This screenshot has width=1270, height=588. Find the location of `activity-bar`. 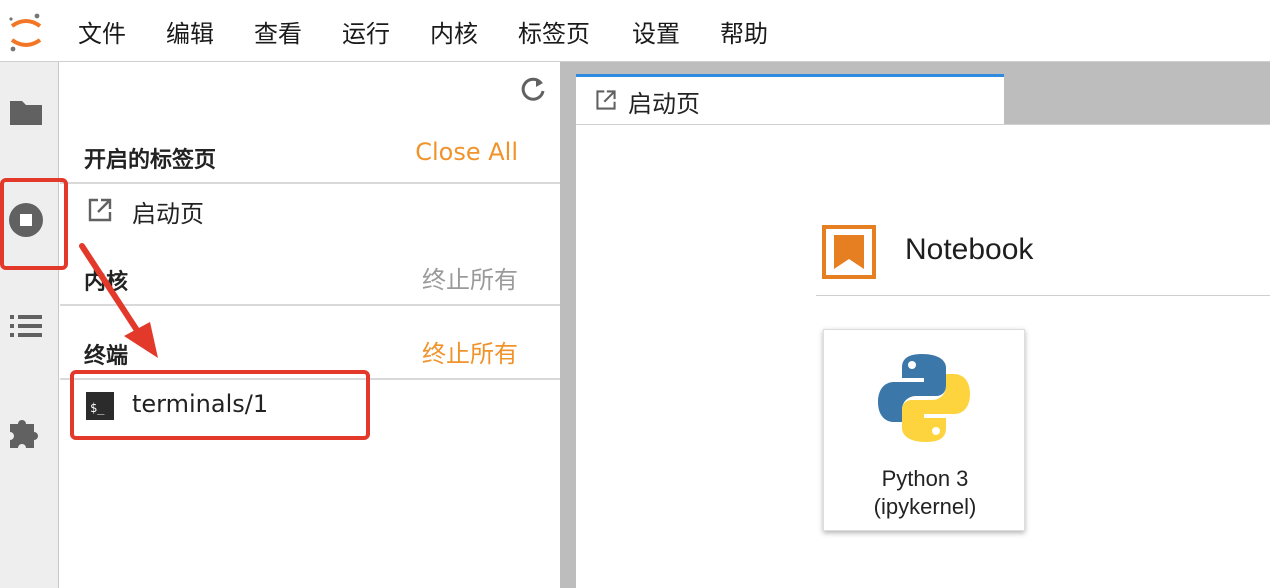

activity-bar is located at coordinates (29, 325).